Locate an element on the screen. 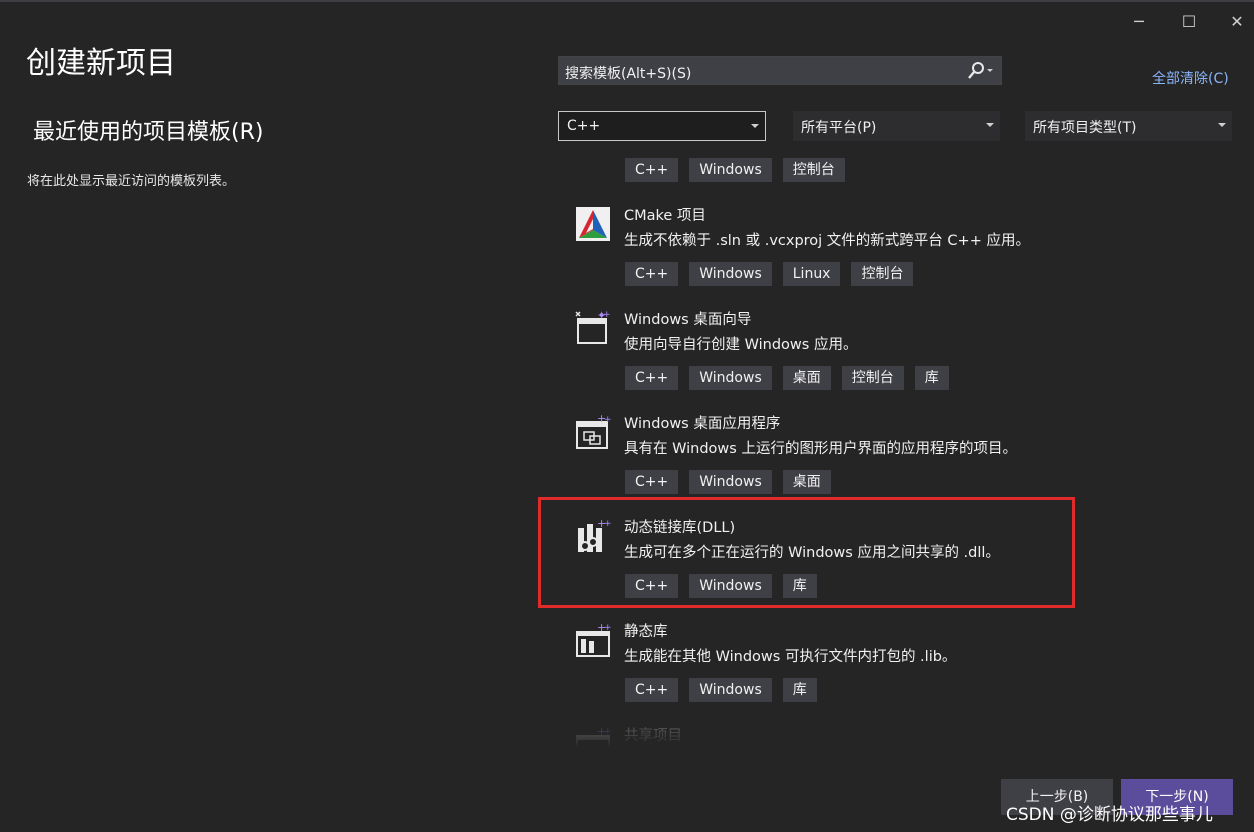 This screenshot has height=832, width=1254. template-tags: C++ Windows 桌面 is located at coordinates (728, 482).